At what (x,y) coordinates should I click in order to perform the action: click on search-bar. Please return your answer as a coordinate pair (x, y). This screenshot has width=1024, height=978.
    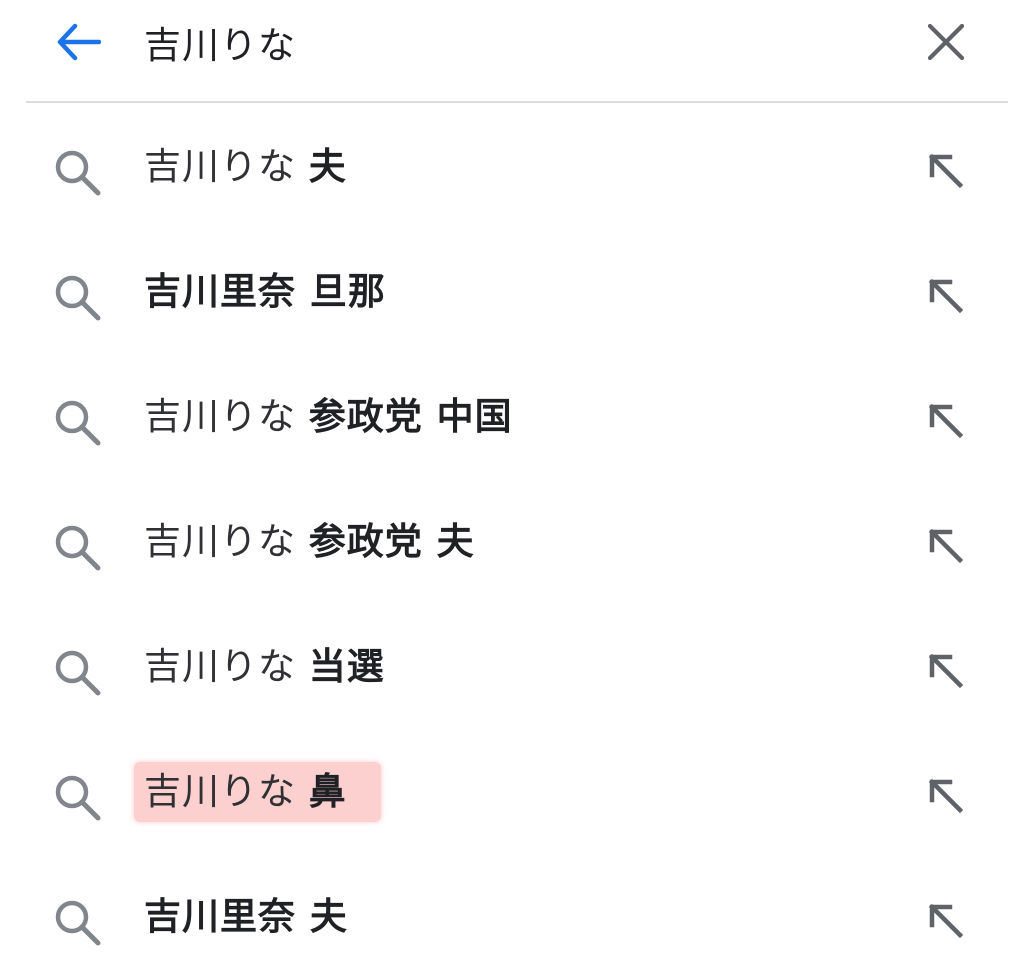
    Looking at the image, I should click on (512, 51).